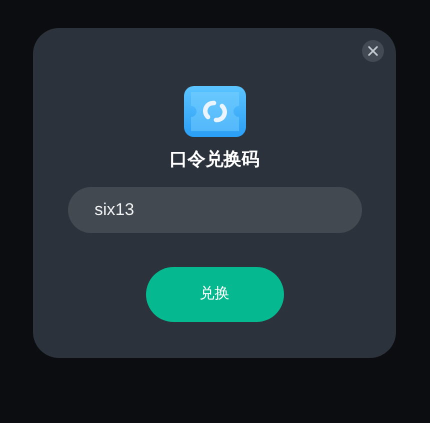 Image resolution: width=430 pixels, height=423 pixels. I want to click on close-icon, so click(373, 51).